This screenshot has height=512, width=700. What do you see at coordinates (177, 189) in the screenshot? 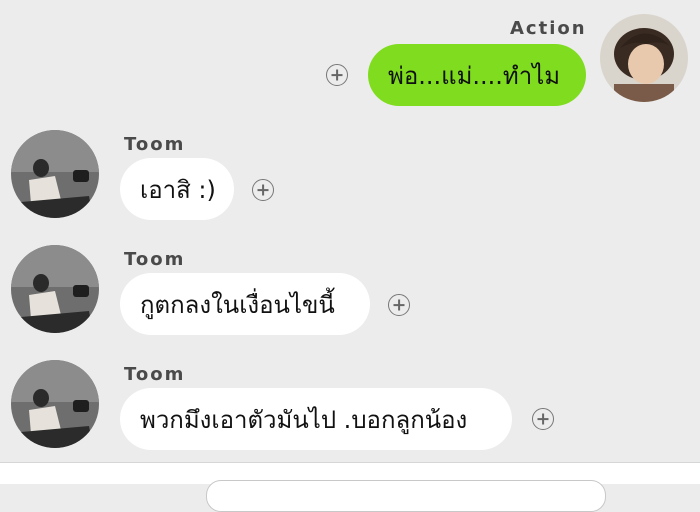
I see `message-bubble-incoming: เอาสิ :)` at bounding box center [177, 189].